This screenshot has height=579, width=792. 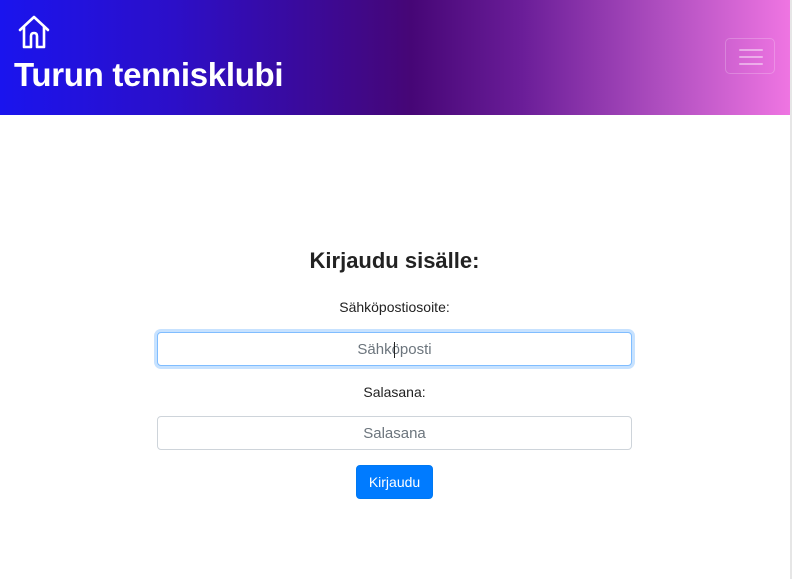 What do you see at coordinates (394, 307) in the screenshot?
I see `email-label: Sähköpostiosoite:` at bounding box center [394, 307].